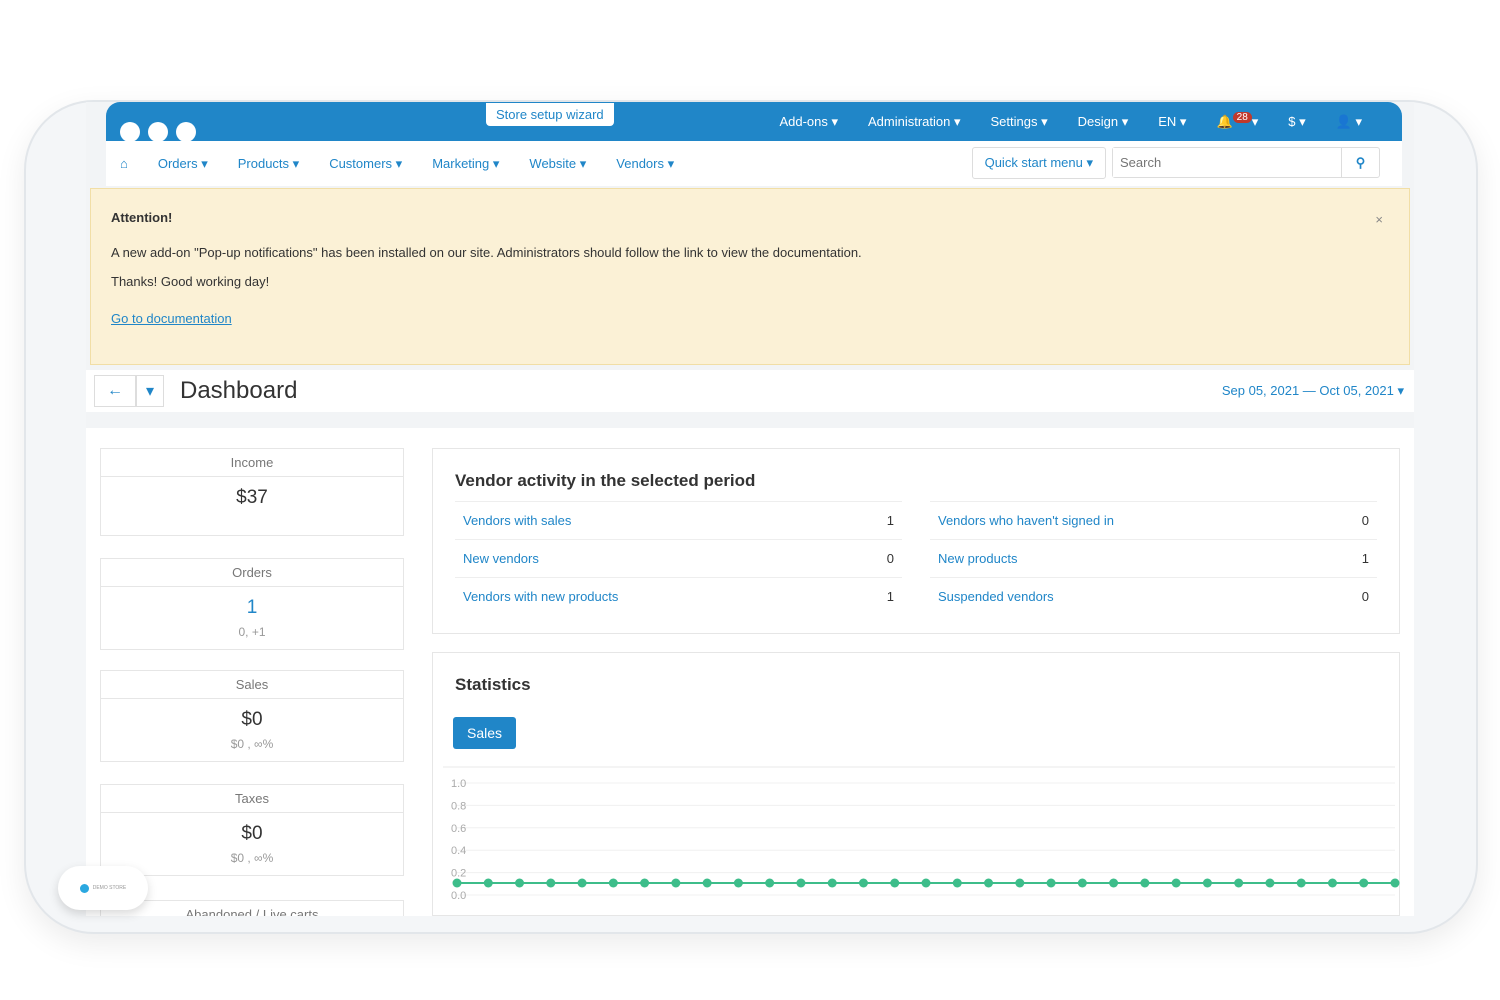 This screenshot has height=1000, width=1500. Describe the element at coordinates (142, 217) in the screenshot. I see `alert-title: Attention!` at that location.